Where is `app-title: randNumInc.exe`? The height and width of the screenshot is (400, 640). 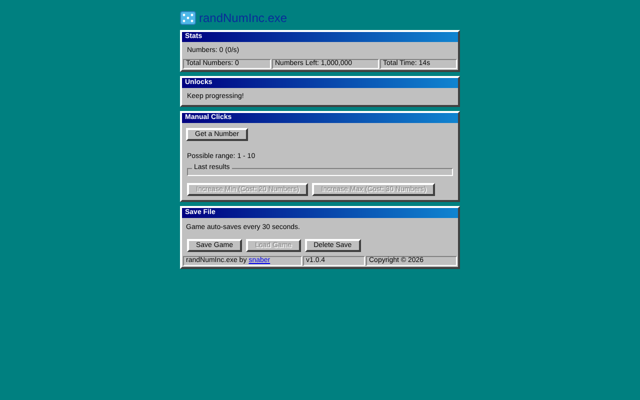 app-title: randNumInc.exe is located at coordinates (243, 17).